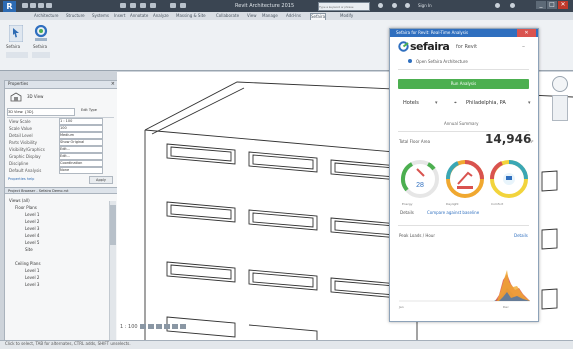 Image resolution: width=573 pixels, height=349 pixels. I want to click on redo-icon, so click(49, 5).